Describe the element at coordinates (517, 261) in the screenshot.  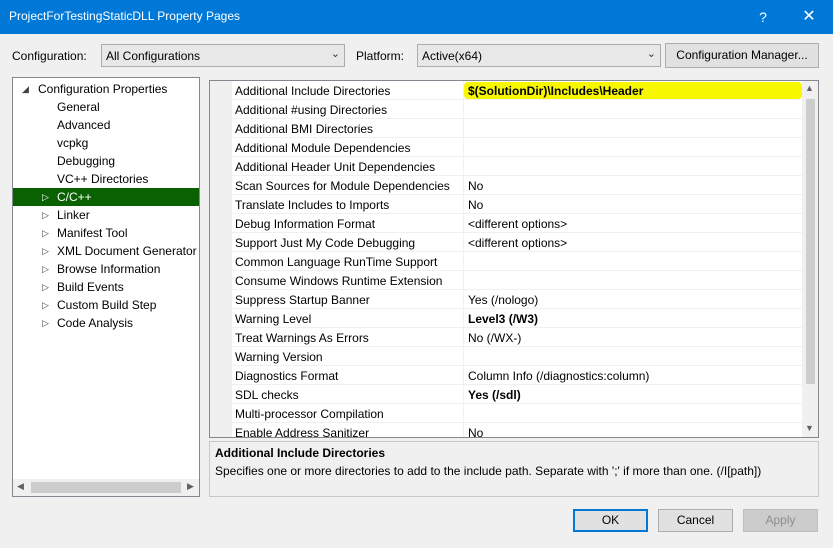
I see `property-row: Common Language RunTime Support` at that location.